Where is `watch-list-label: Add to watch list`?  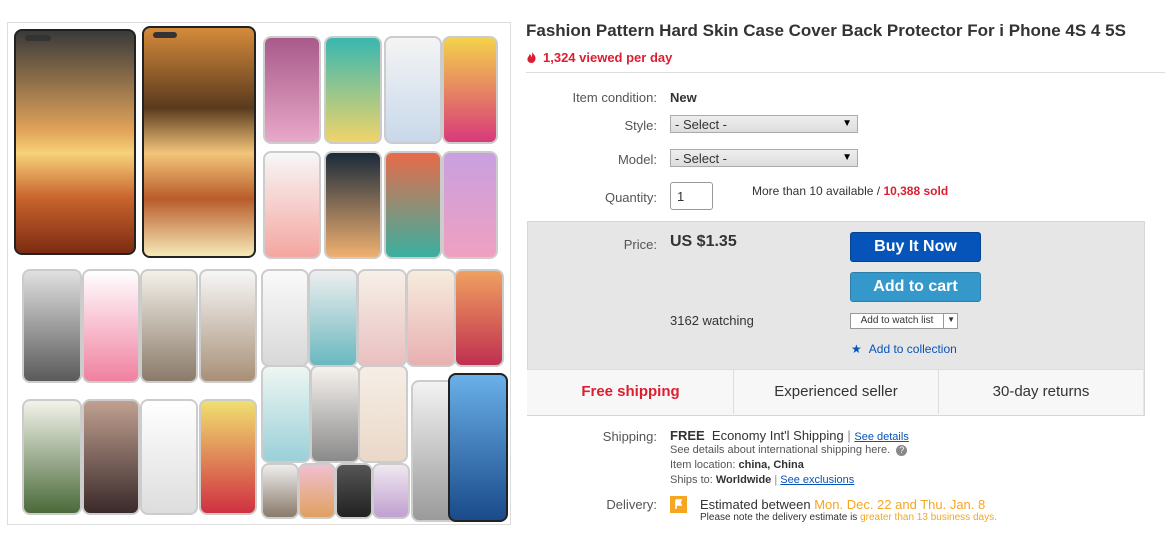 watch-list-label: Add to watch list is located at coordinates (897, 321).